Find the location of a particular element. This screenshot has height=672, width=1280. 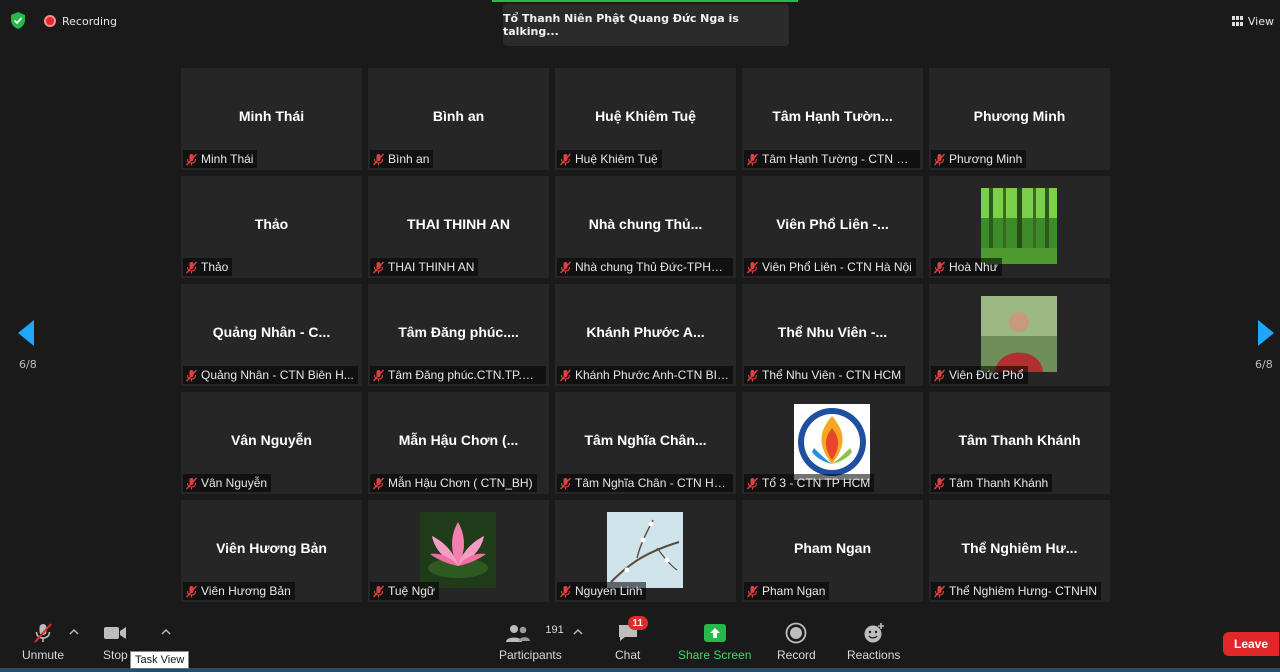

video-icon-wrap is located at coordinates (115, 633).